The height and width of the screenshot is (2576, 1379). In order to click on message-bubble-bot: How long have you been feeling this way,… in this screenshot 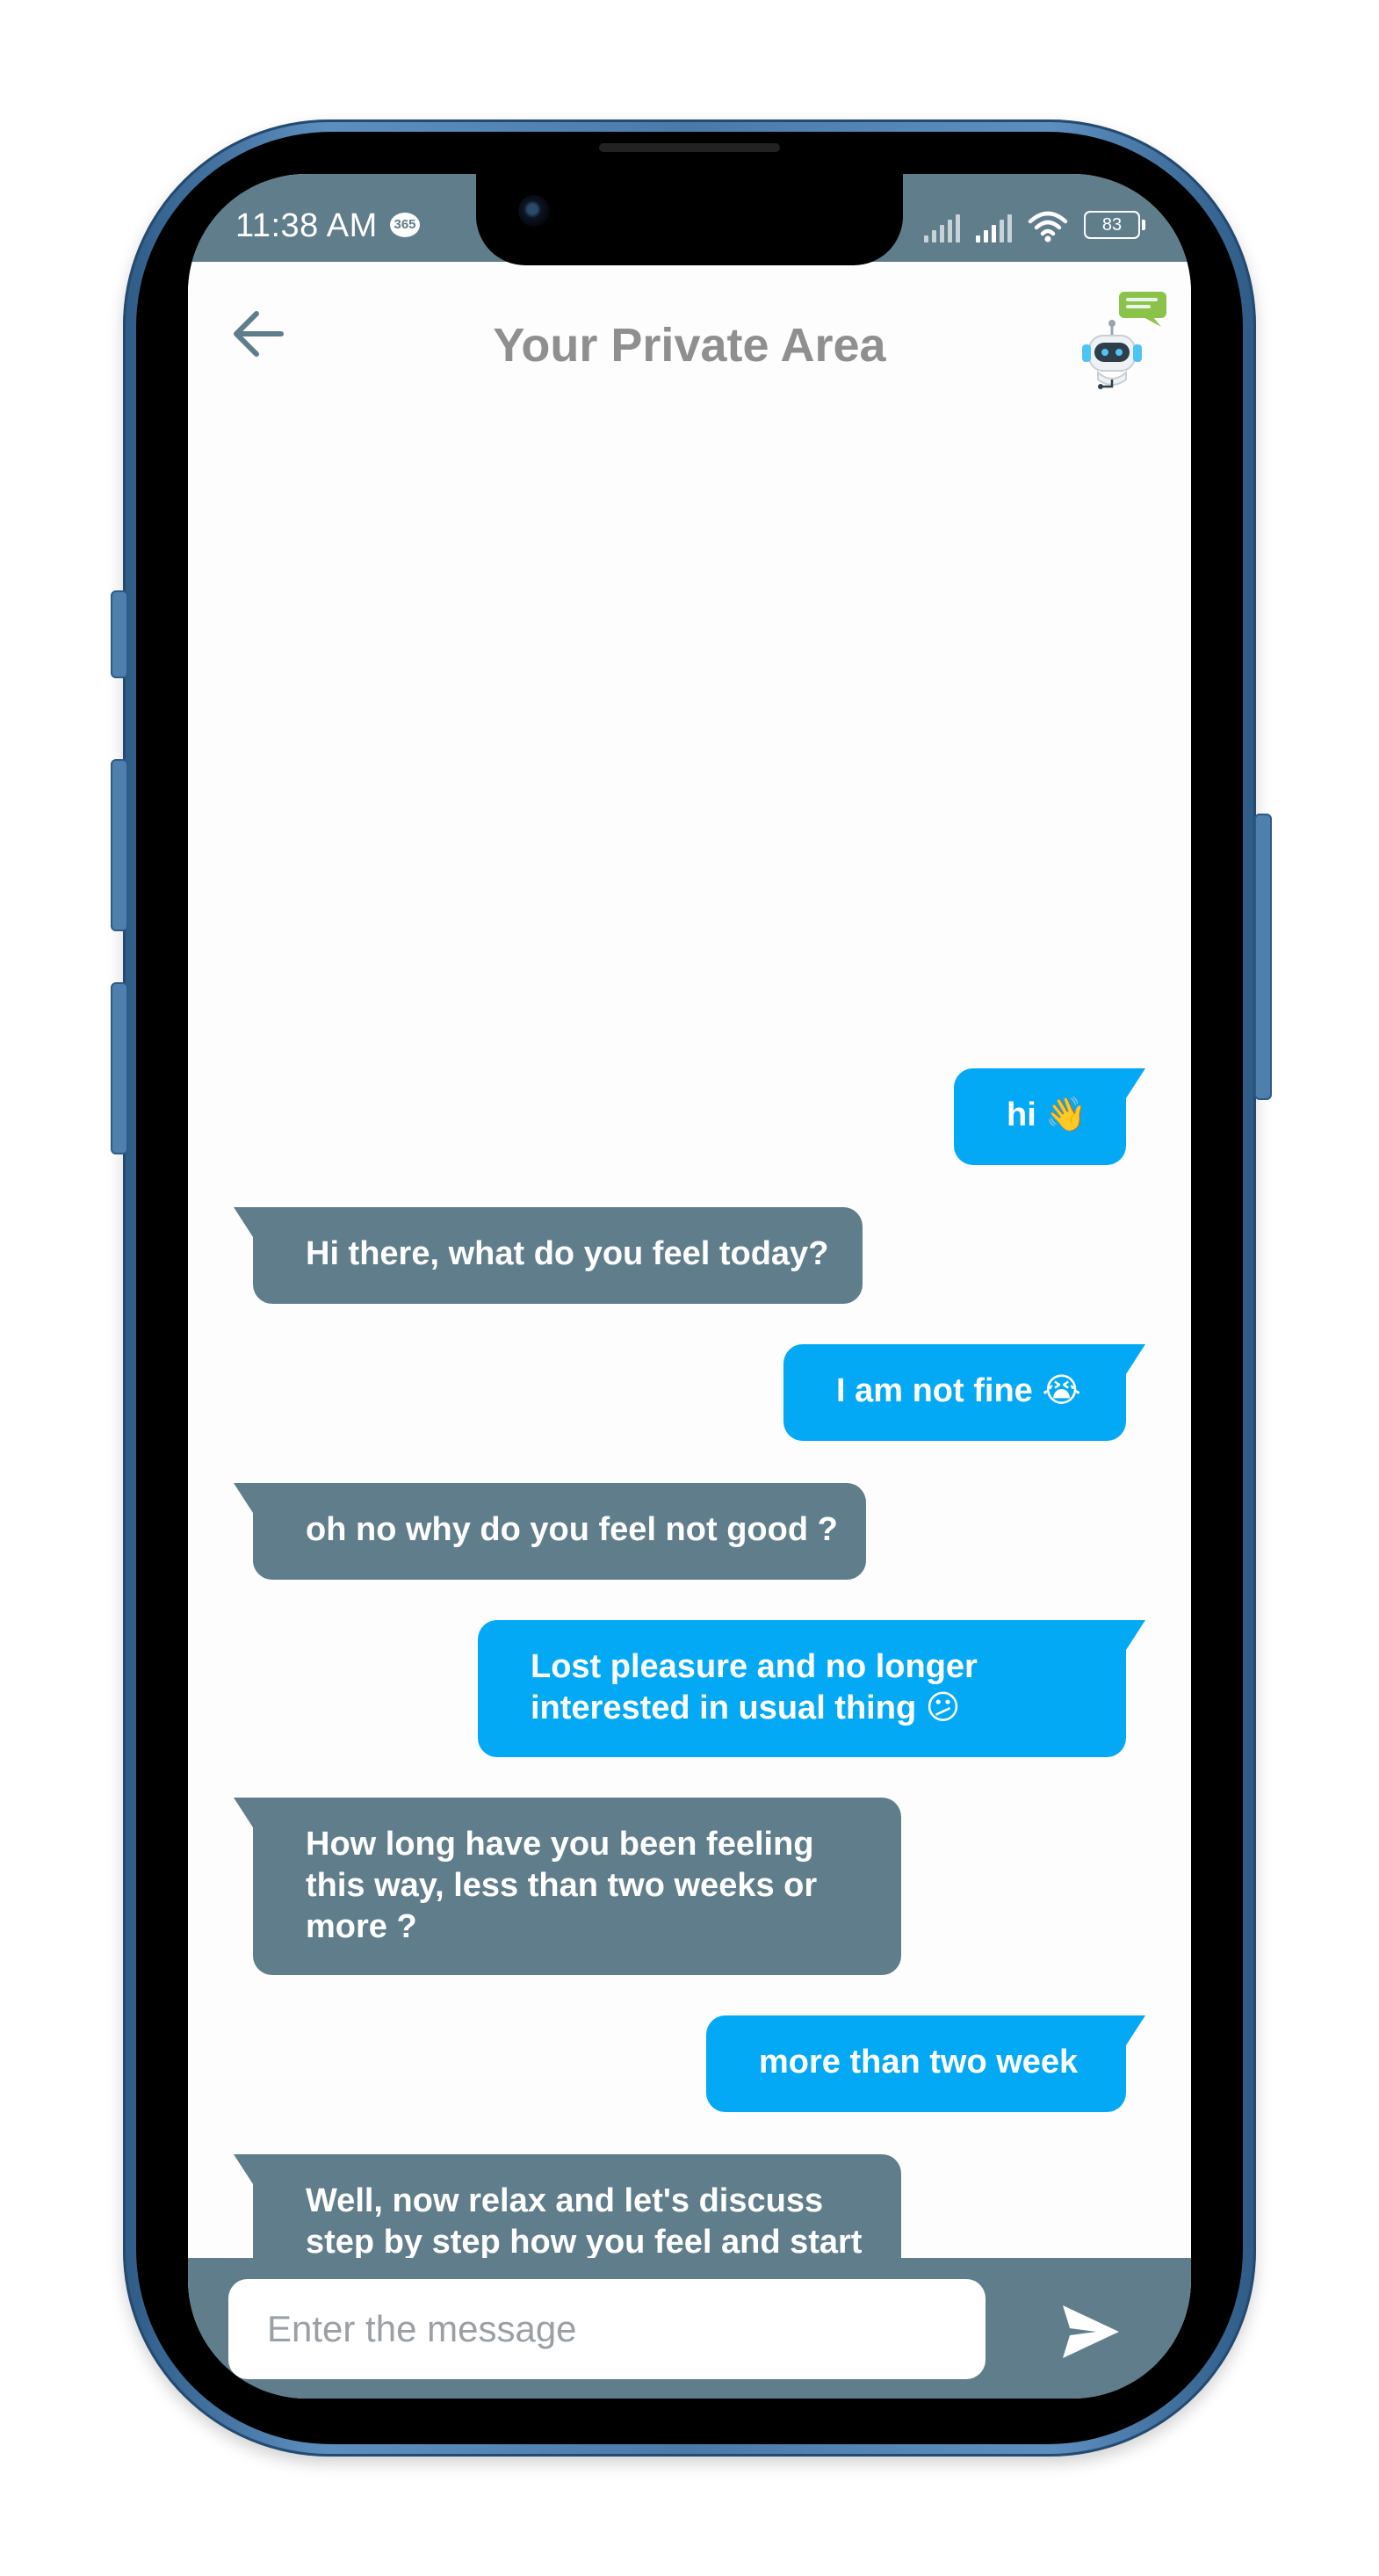, I will do `click(567, 1886)`.